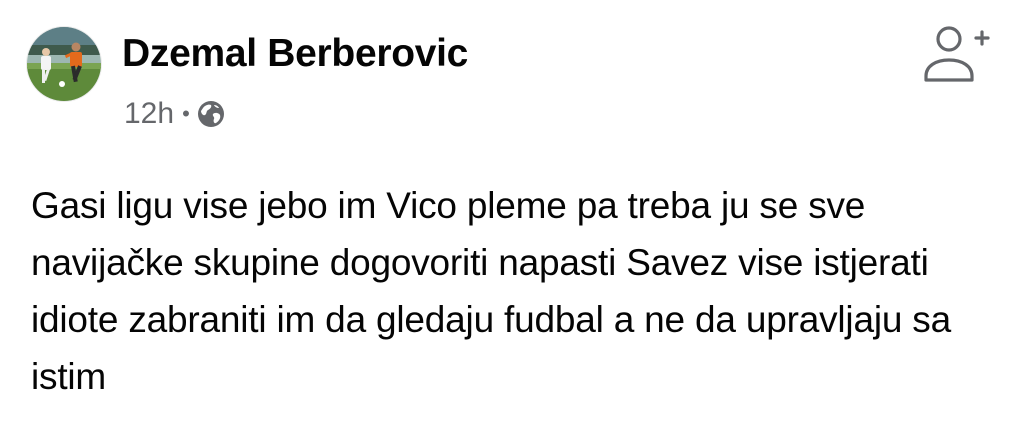  I want to click on avatar, so click(64, 64).